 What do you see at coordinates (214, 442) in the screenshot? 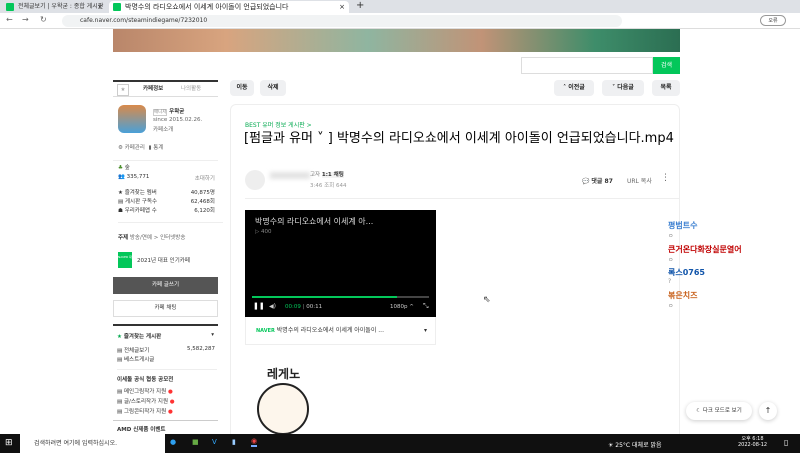
I see `vscode-icon: V` at bounding box center [214, 442].